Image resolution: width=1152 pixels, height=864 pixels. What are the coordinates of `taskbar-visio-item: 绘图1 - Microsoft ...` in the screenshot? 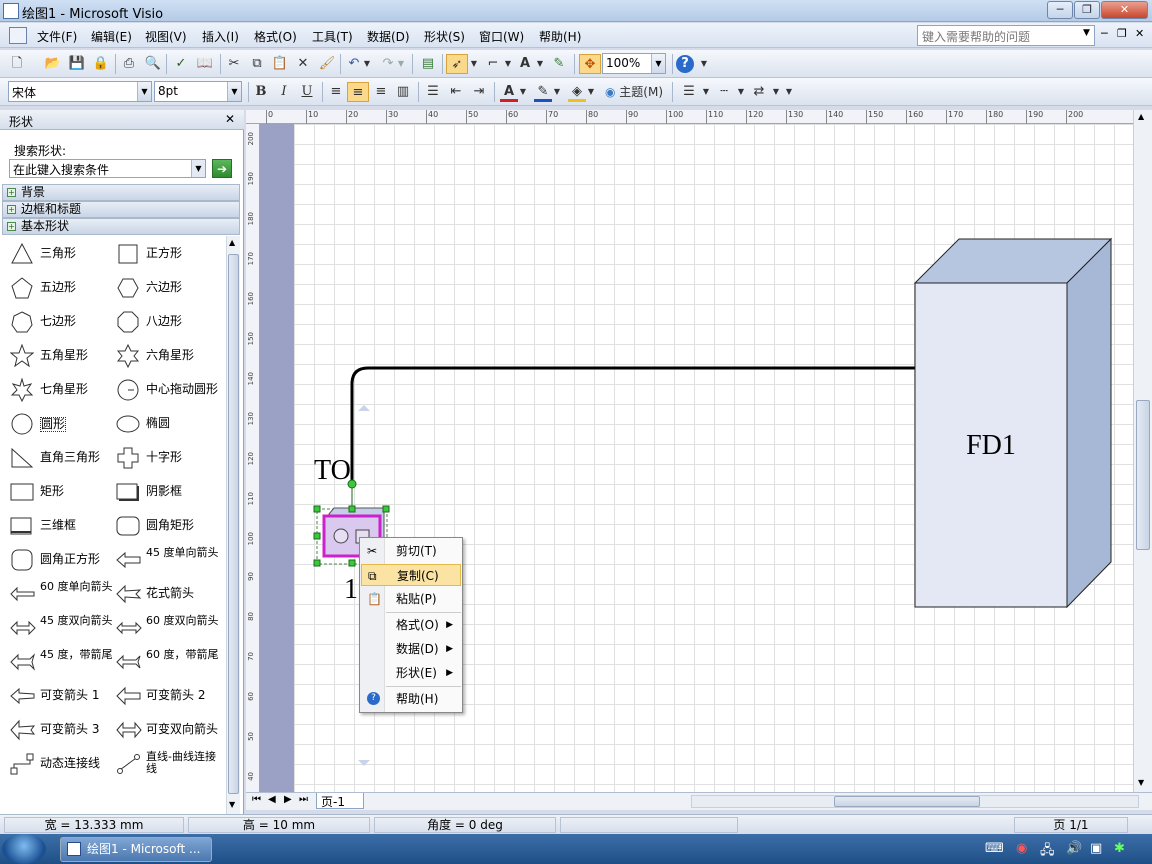 It's located at (136, 849).